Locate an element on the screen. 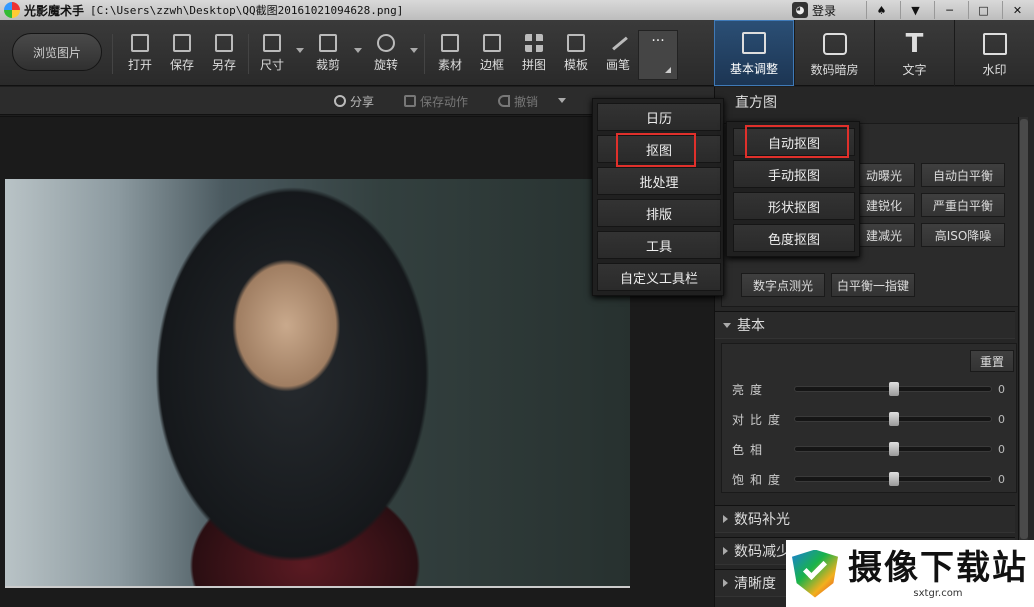 The width and height of the screenshot is (1034, 607). rotate-button: 旋转 is located at coordinates (386, 56).